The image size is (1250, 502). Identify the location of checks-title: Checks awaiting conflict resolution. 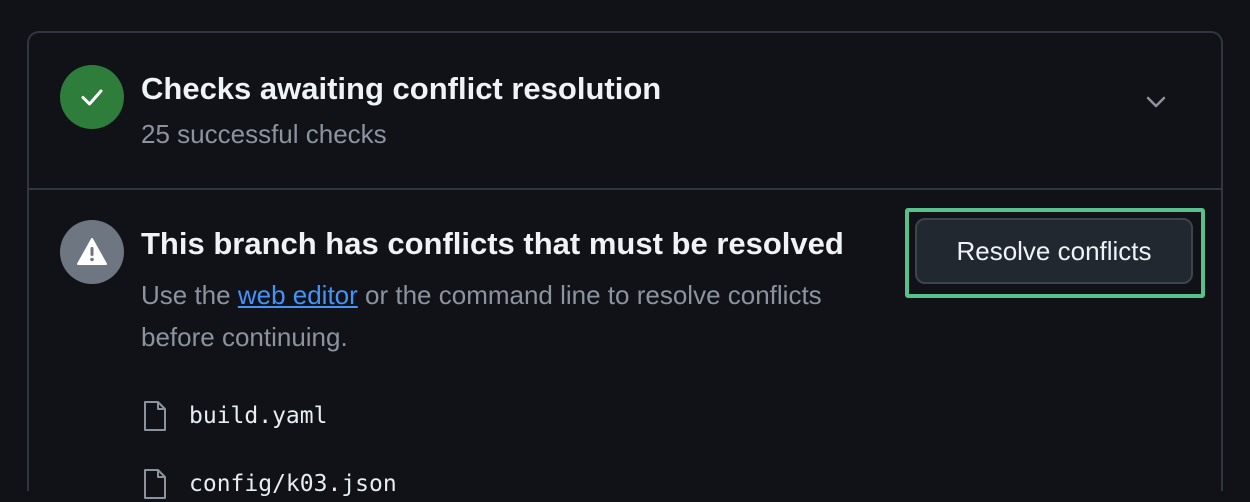
(401, 88).